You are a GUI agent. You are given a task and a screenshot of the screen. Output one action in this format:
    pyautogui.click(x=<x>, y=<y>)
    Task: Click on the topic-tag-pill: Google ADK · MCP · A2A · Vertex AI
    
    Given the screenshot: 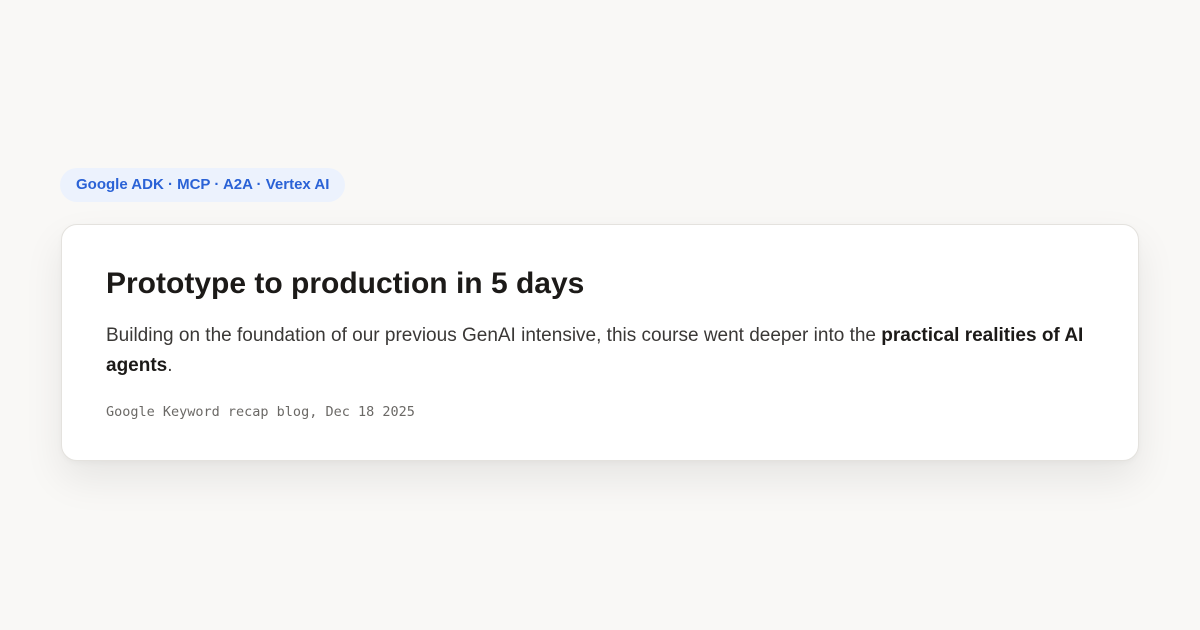 What is the action you would take?
    pyautogui.click(x=203, y=185)
    